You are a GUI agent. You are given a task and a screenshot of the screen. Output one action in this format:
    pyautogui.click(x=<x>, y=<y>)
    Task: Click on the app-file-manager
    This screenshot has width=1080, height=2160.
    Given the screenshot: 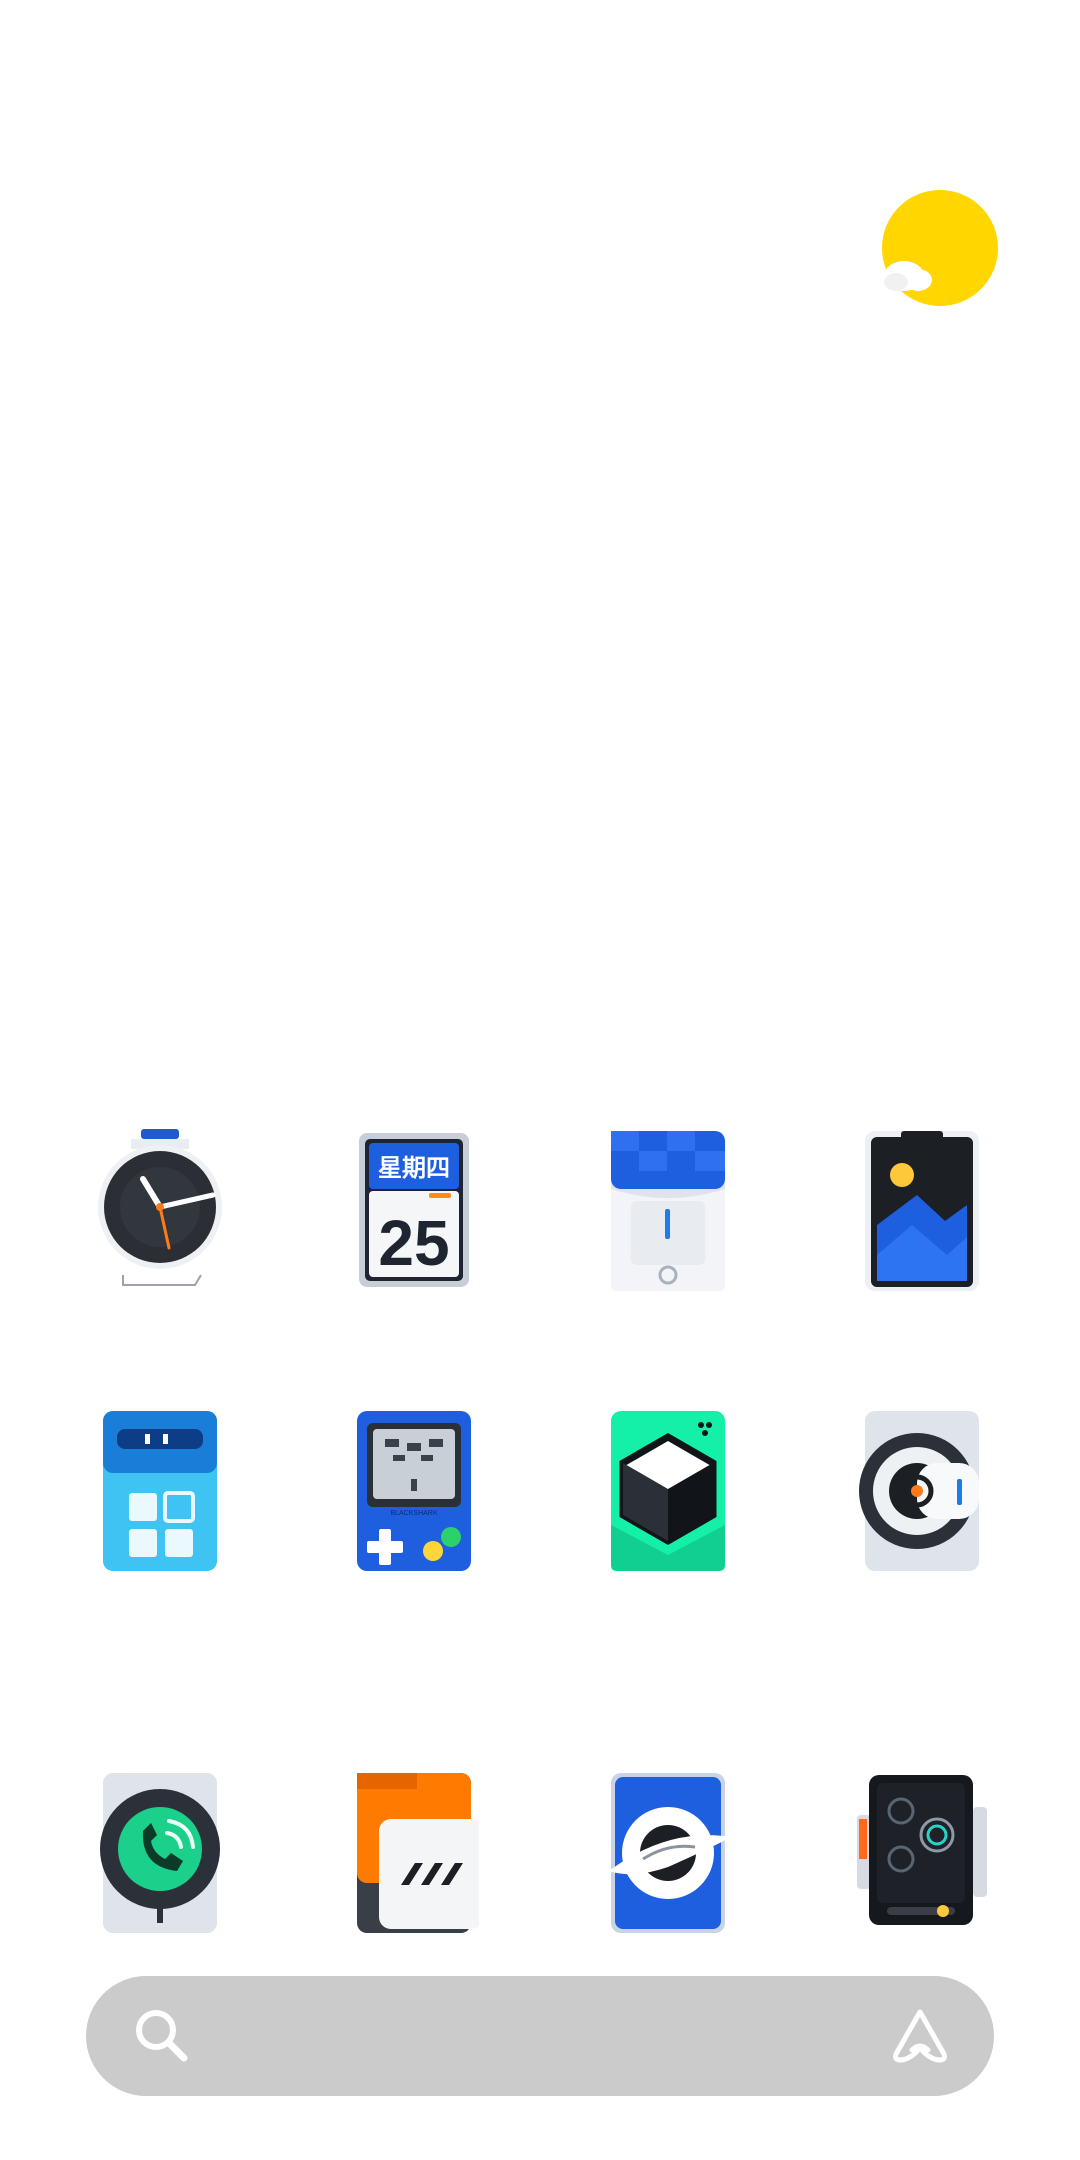 What is the action you would take?
    pyautogui.click(x=668, y=1210)
    